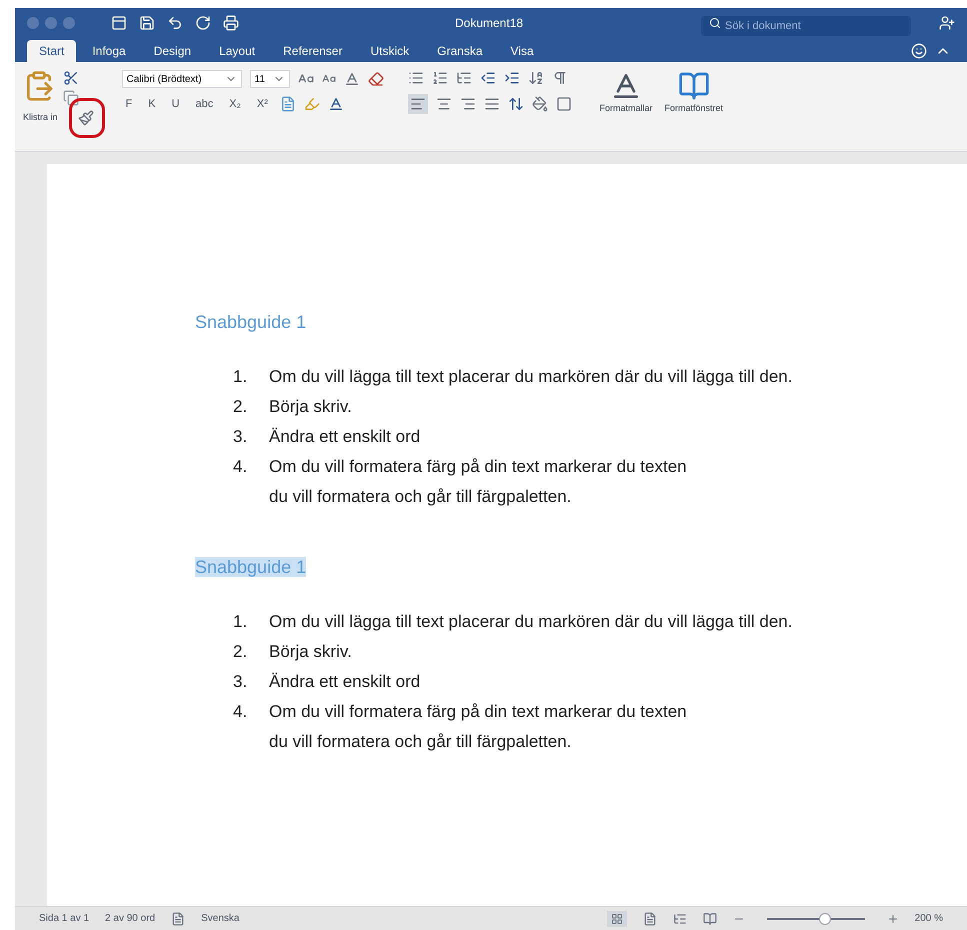  I want to click on shading-icon, so click(540, 104).